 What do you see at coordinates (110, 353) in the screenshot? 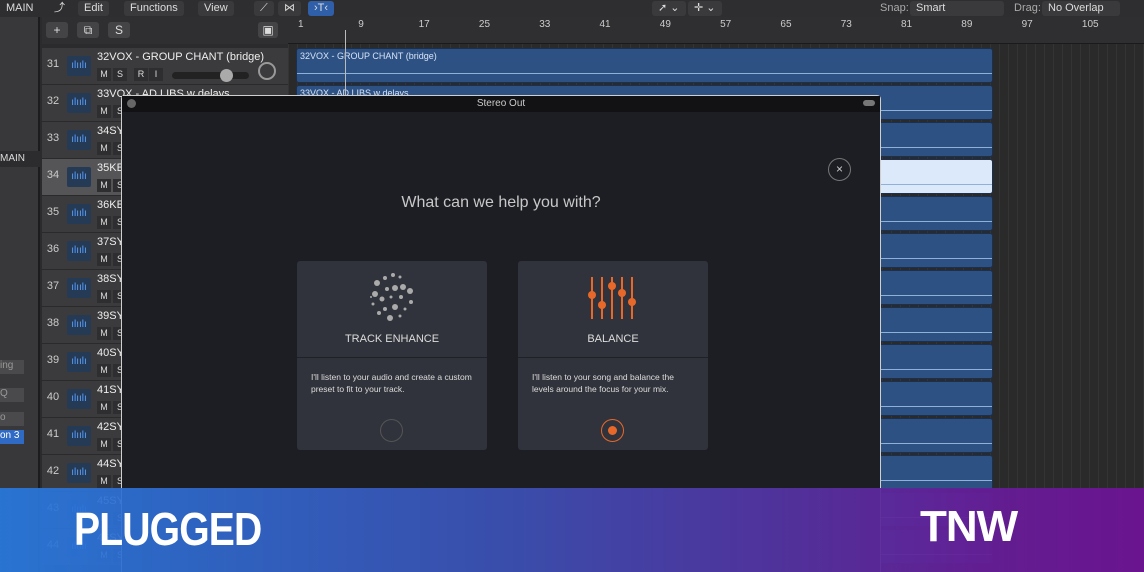
I see `track-name: 40SY` at bounding box center [110, 353].